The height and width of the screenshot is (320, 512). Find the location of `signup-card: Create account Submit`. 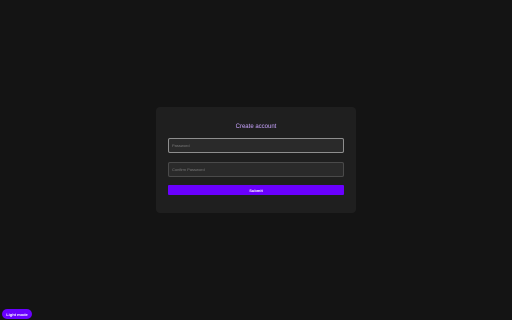

signup-card: Create account Submit is located at coordinates (256, 160).